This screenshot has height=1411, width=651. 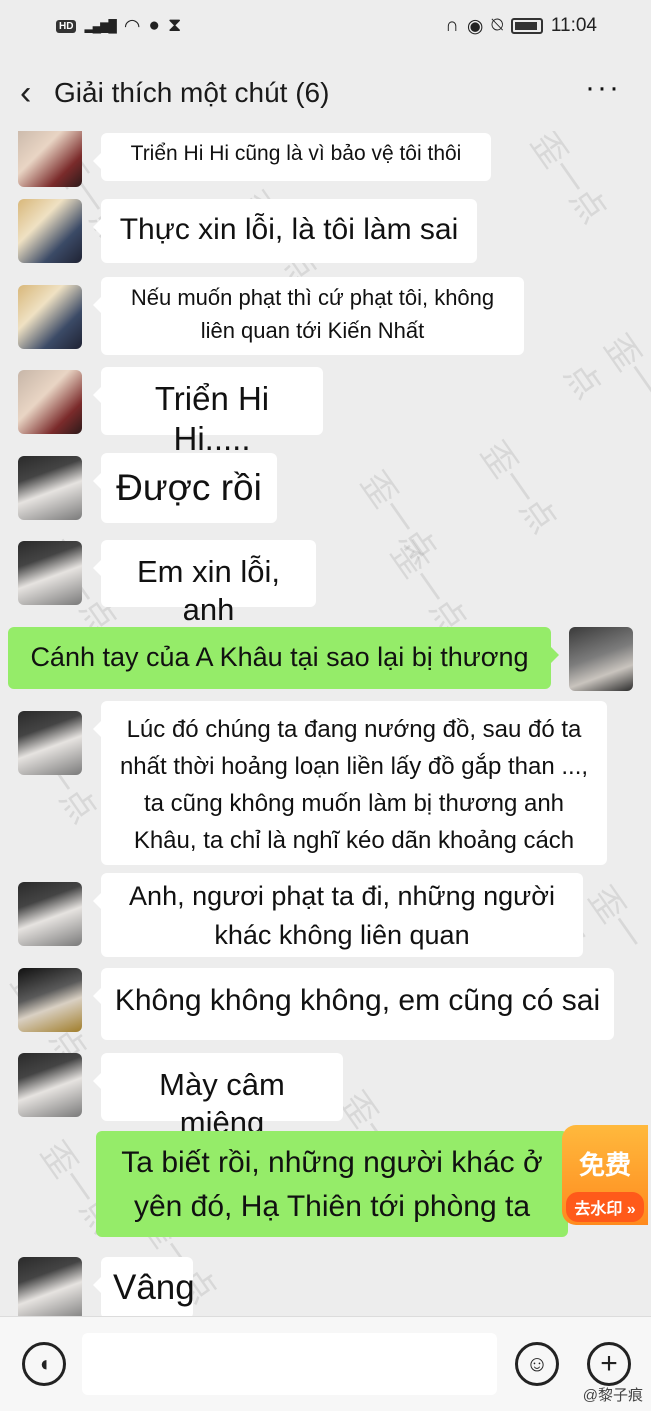 I want to click on message-text: Nếu muốn phạt thì cứ phạt tôi, không, so click(x=312, y=297).